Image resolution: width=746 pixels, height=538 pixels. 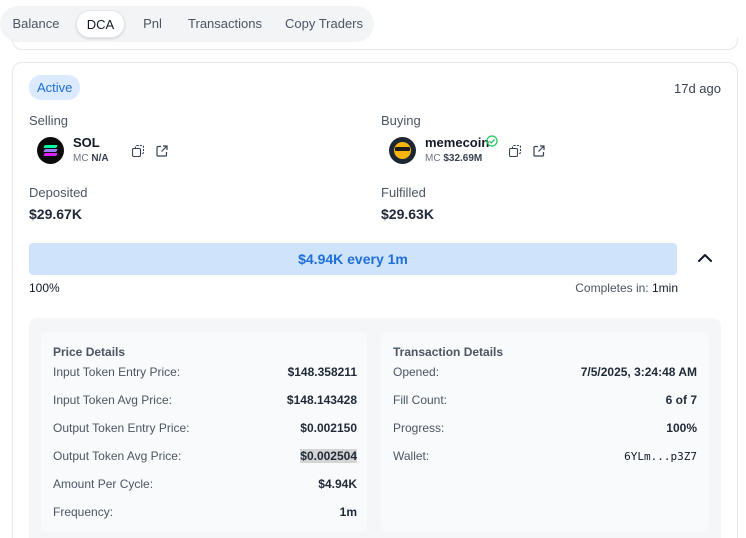 I want to click on price-row-label: Output Token Entry Price:, so click(x=121, y=428).